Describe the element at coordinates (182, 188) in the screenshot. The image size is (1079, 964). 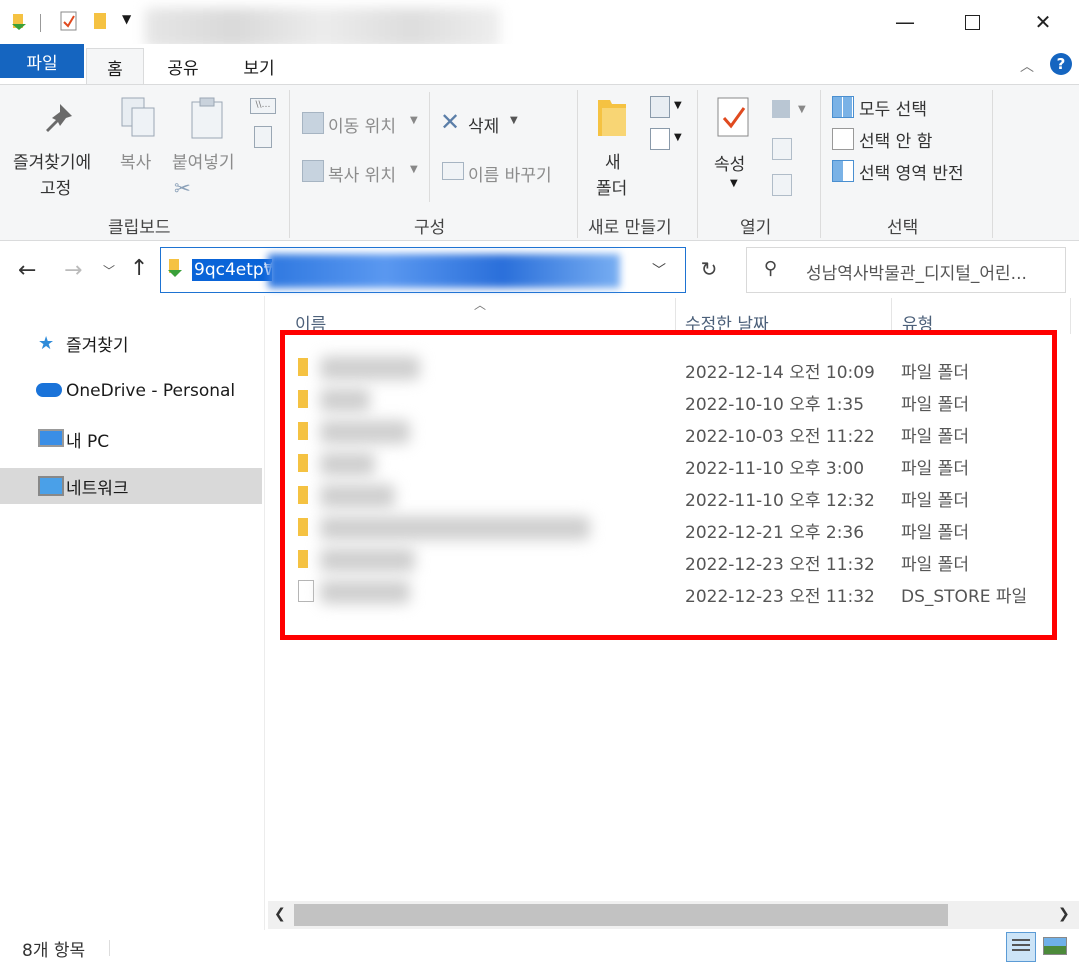
I see `cut-icon: ✂` at that location.